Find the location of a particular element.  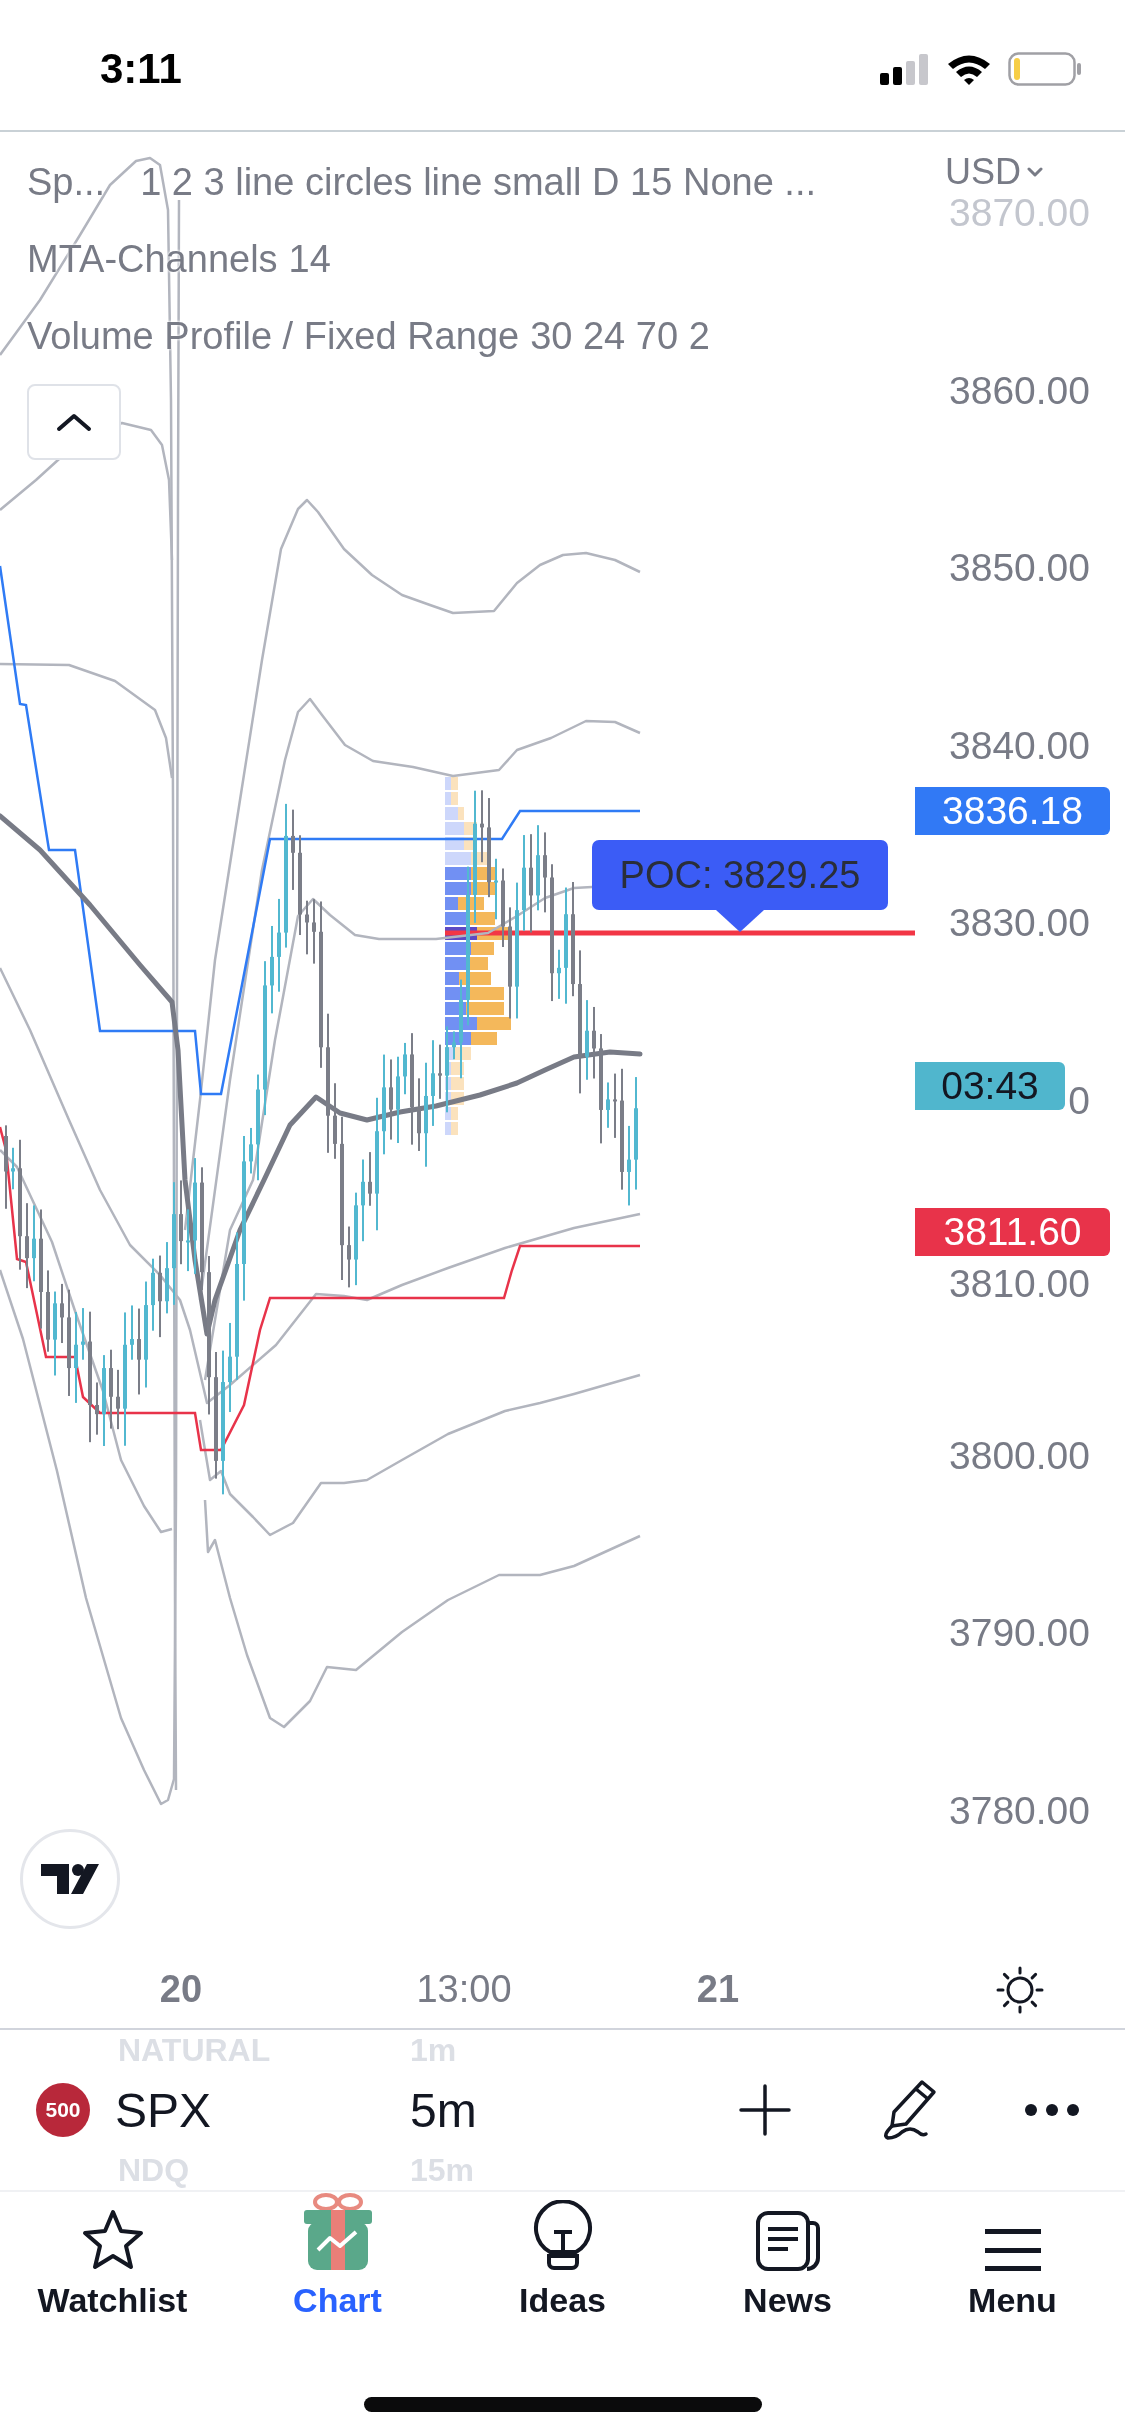

indicator-values: 14 is located at coordinates (309, 259).